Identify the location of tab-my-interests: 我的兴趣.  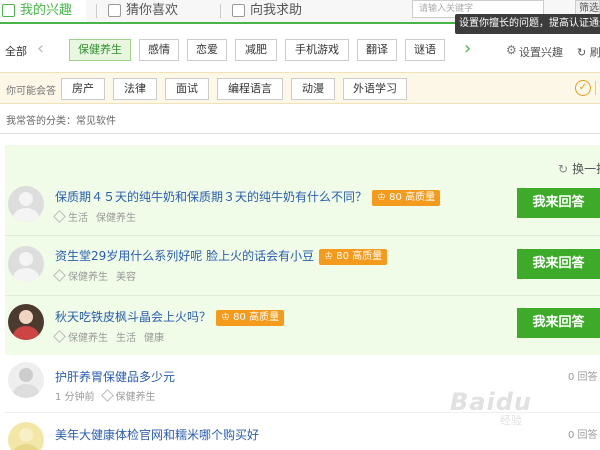
(43, 11).